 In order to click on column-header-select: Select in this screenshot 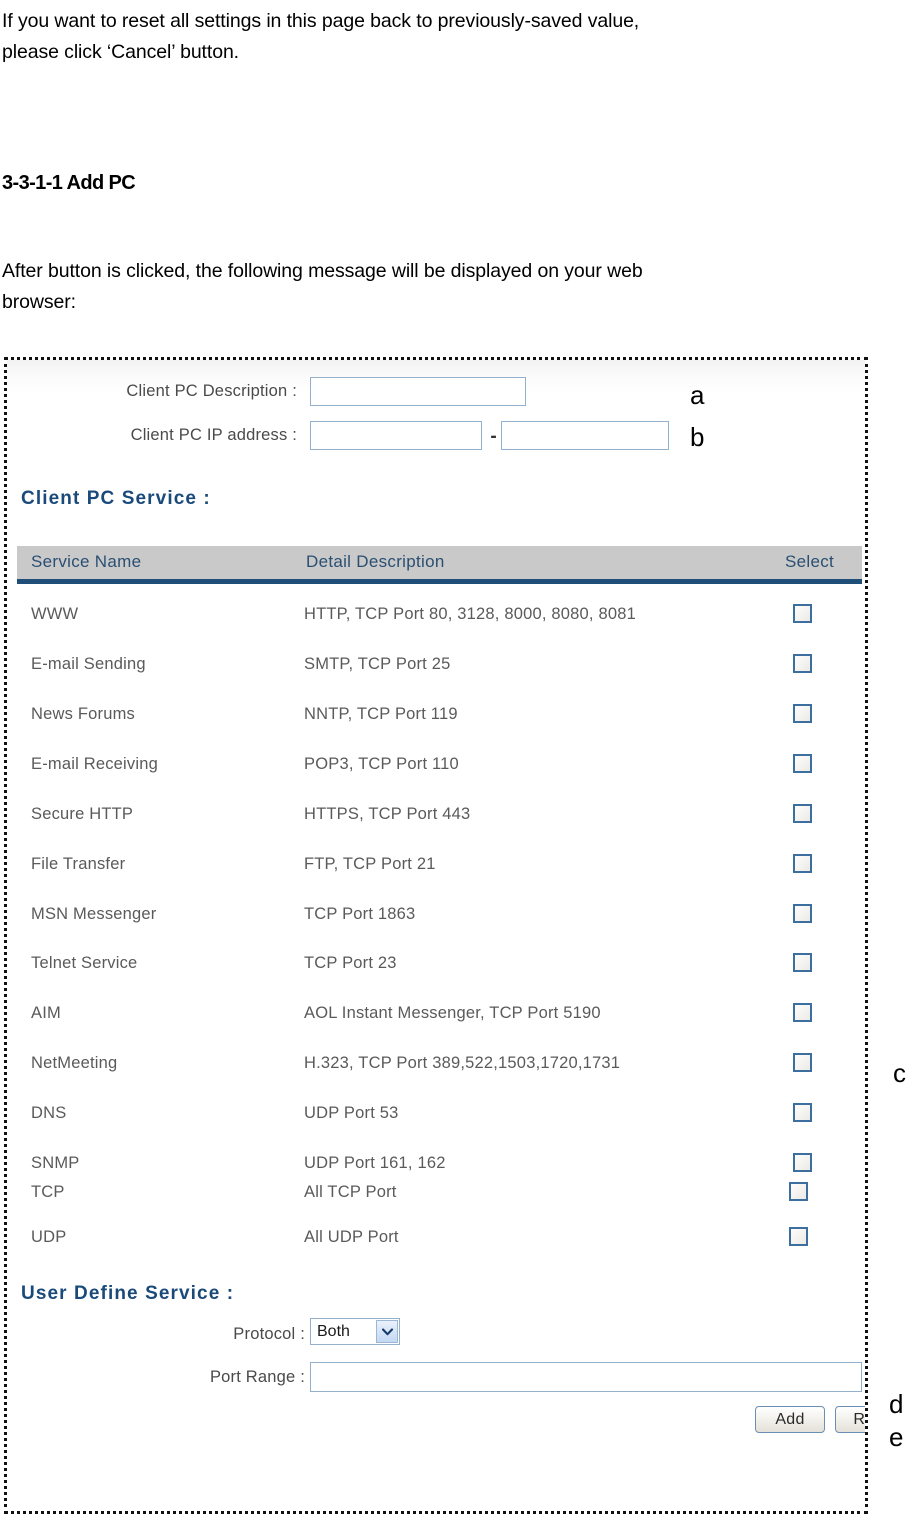, I will do `click(810, 561)`.